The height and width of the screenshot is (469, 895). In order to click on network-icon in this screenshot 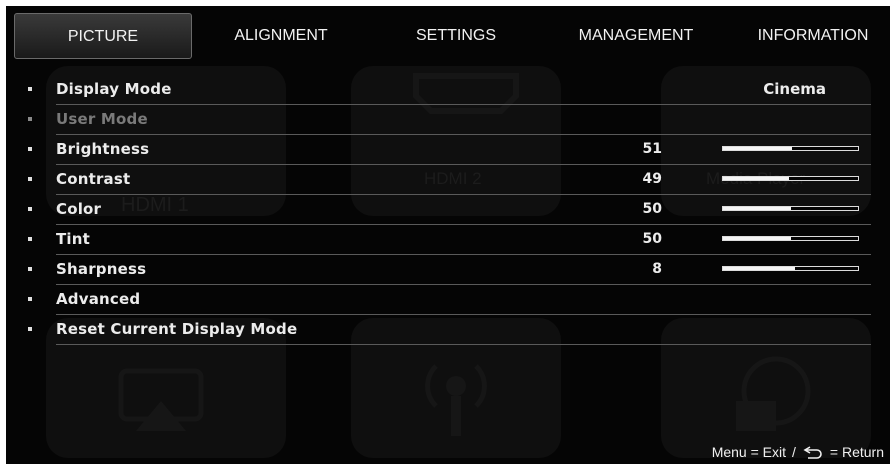, I will do `click(773, 393)`.